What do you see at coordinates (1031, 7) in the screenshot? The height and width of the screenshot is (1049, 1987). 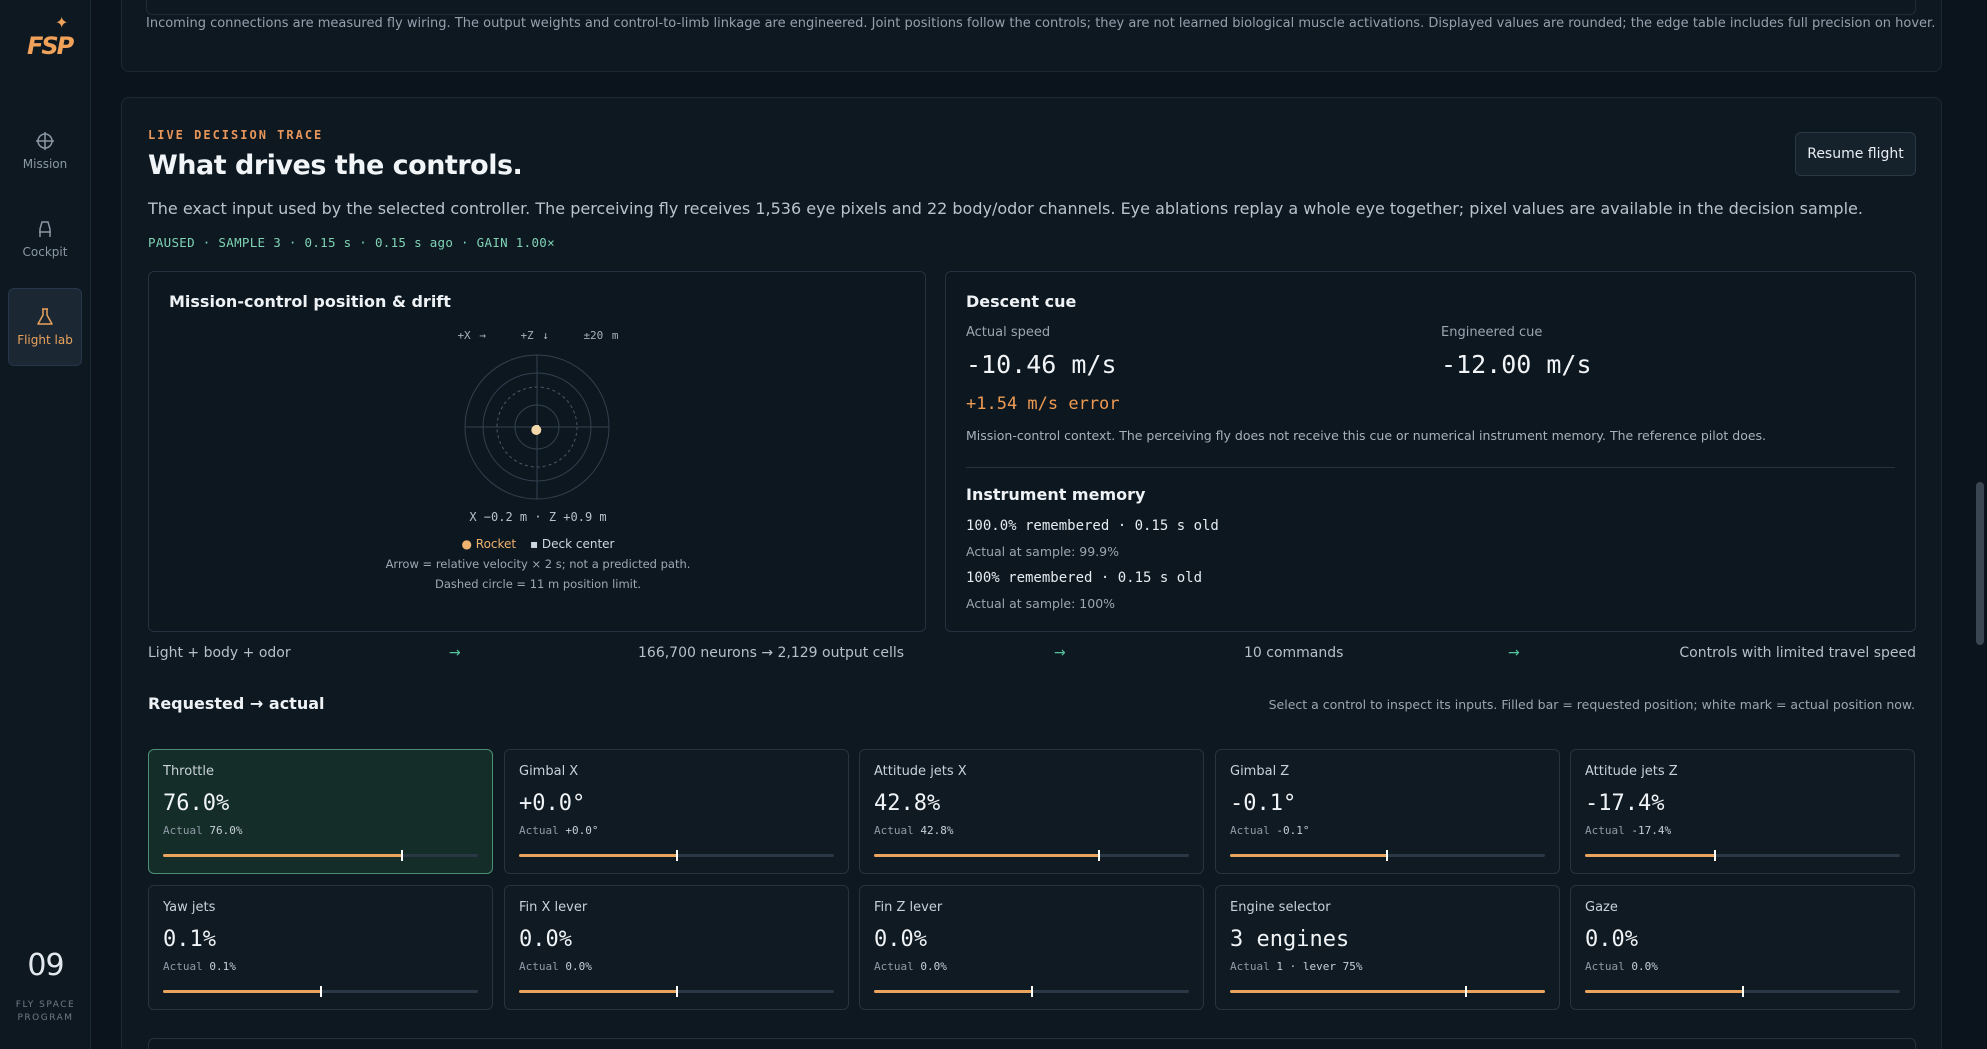 I see `edge-table` at bounding box center [1031, 7].